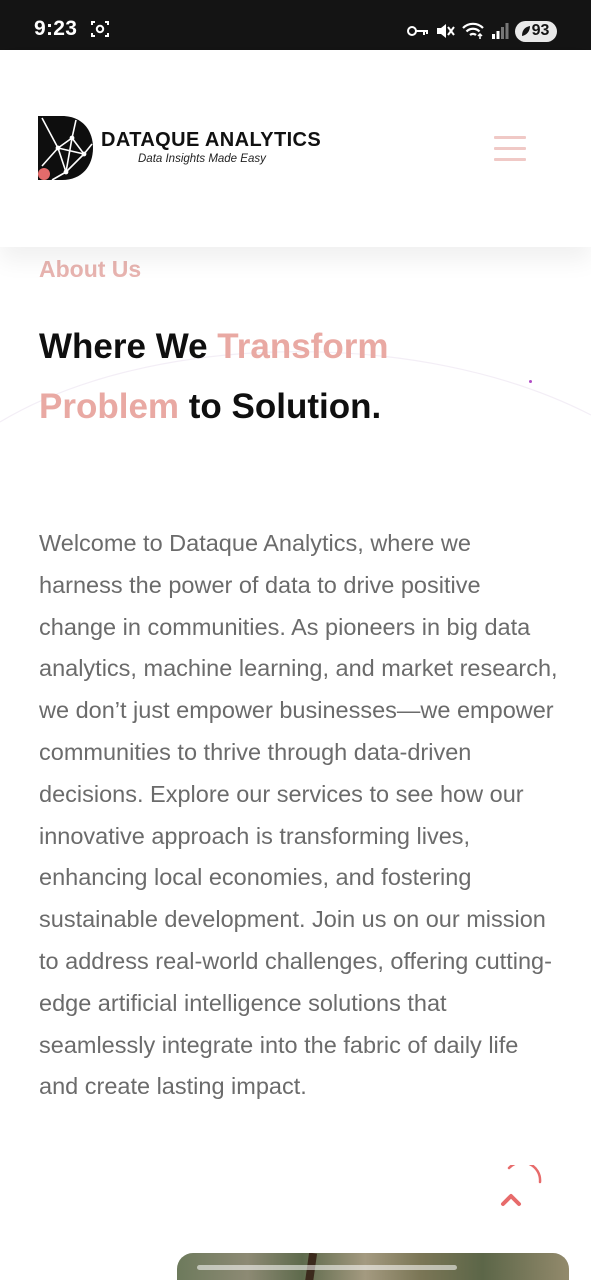 This screenshot has width=591, height=1280. I want to click on headline-accent: Problem, so click(109, 406).